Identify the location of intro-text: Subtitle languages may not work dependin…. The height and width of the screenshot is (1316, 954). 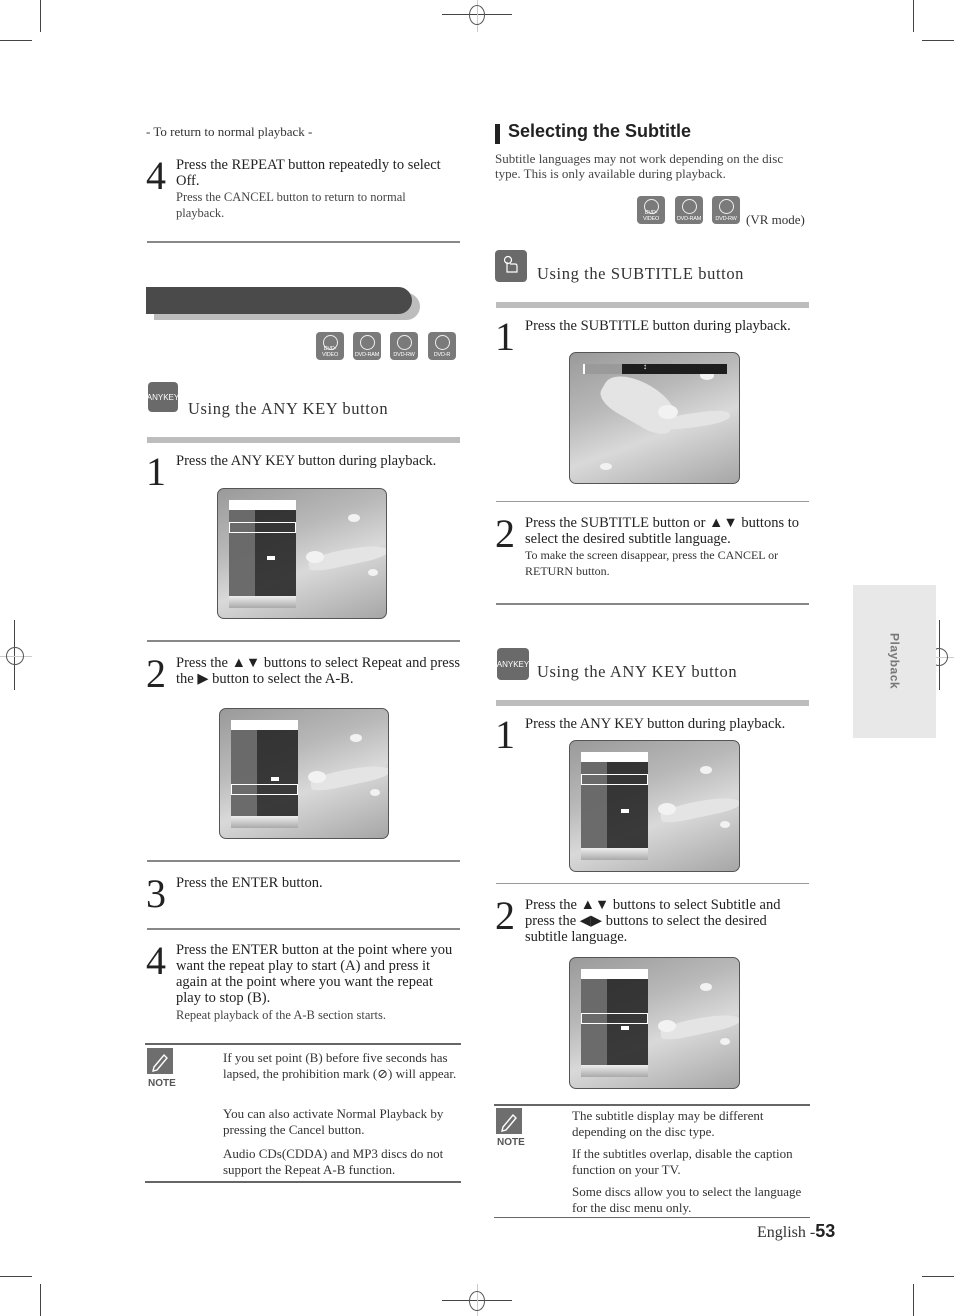
(639, 166).